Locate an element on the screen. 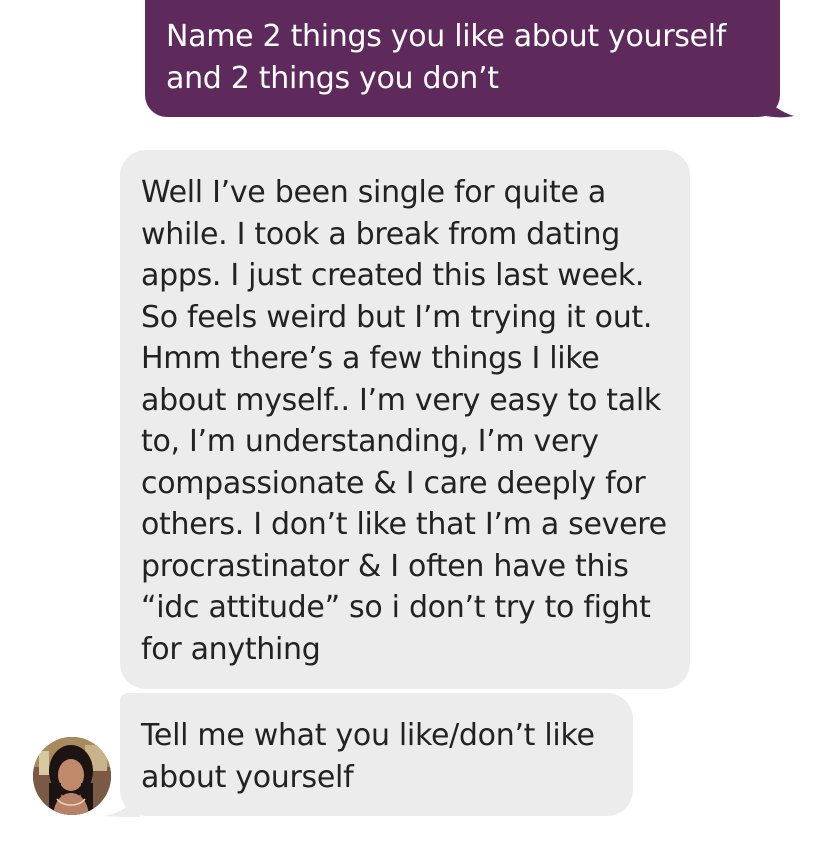 This screenshot has width=828, height=841. avatar is located at coordinates (72, 776).